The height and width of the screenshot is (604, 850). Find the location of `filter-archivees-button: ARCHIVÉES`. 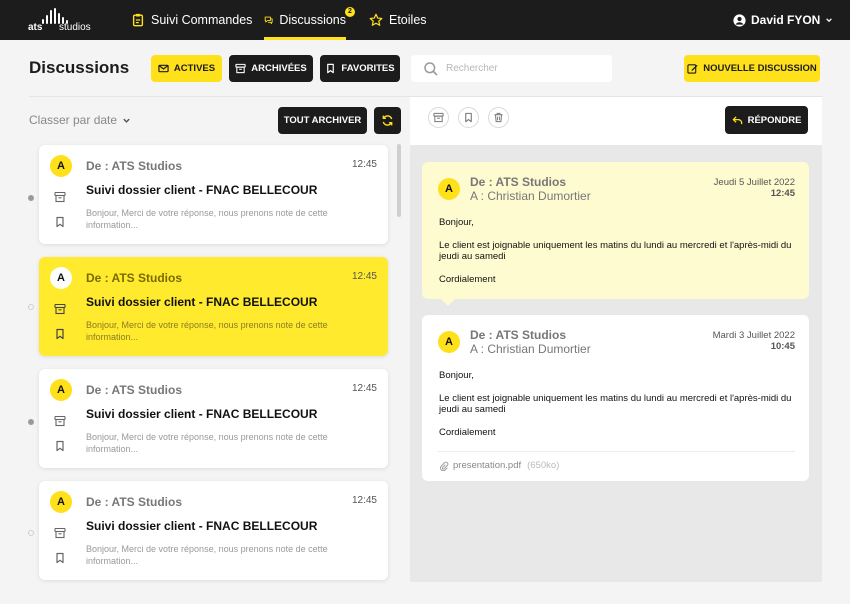

filter-archivees-button: ARCHIVÉES is located at coordinates (271, 68).